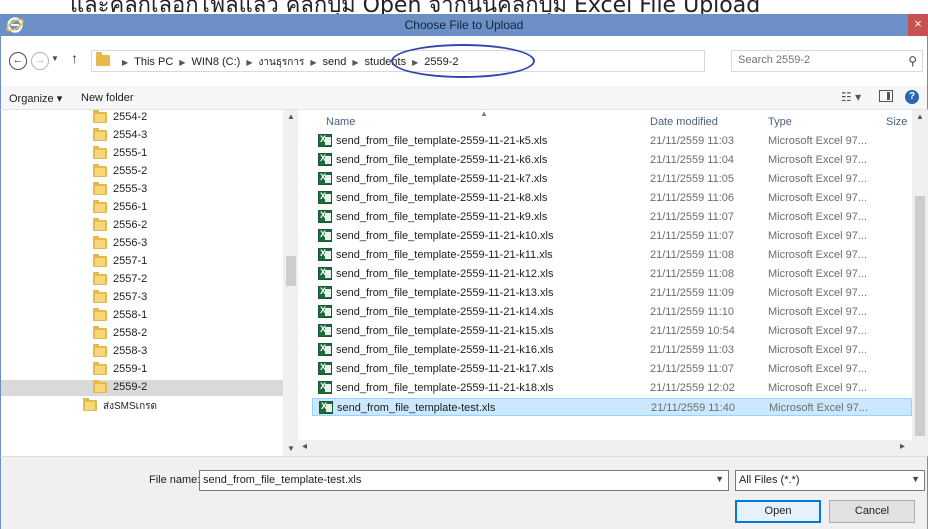 This screenshot has height=529, width=928. Describe the element at coordinates (142, 154) in the screenshot. I see `folder-tree-item: 2555-1` at that location.